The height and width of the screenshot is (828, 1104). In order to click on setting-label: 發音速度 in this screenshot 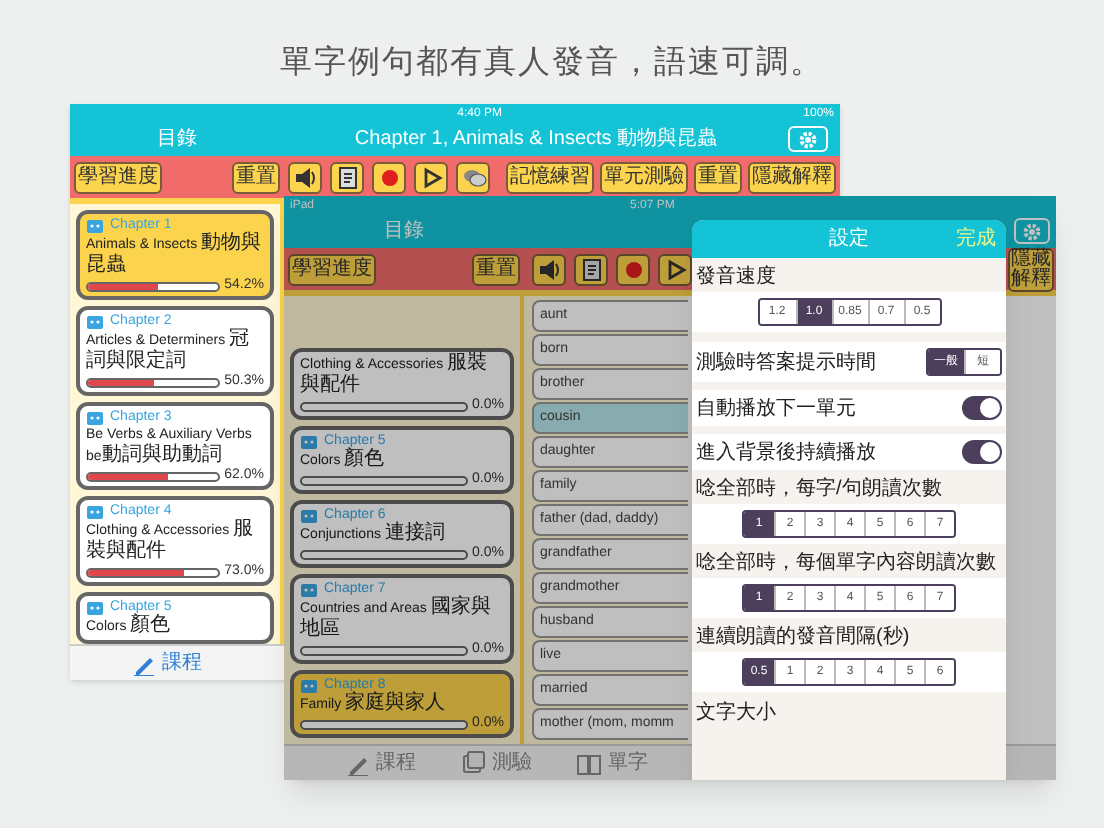, I will do `click(736, 277)`.